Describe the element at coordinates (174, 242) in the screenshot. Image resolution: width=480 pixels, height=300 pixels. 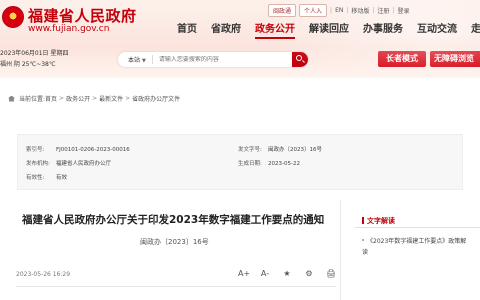
I see `document-number: 闽政办〔2023〕16号` at that location.